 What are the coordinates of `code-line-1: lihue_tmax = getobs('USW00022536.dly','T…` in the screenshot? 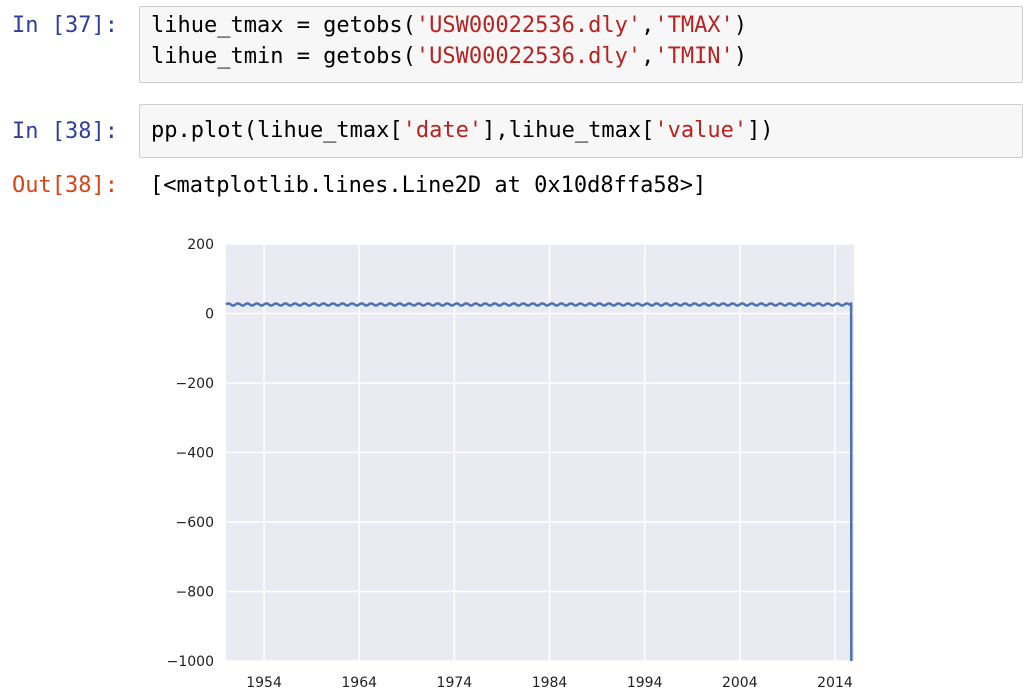 It's located at (449, 25).